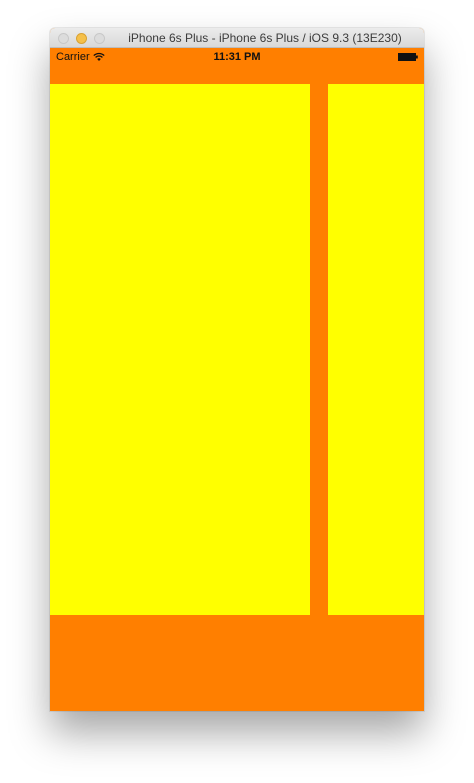 This screenshot has height=783, width=474. Describe the element at coordinates (99, 38) in the screenshot. I see `zoom-button` at that location.